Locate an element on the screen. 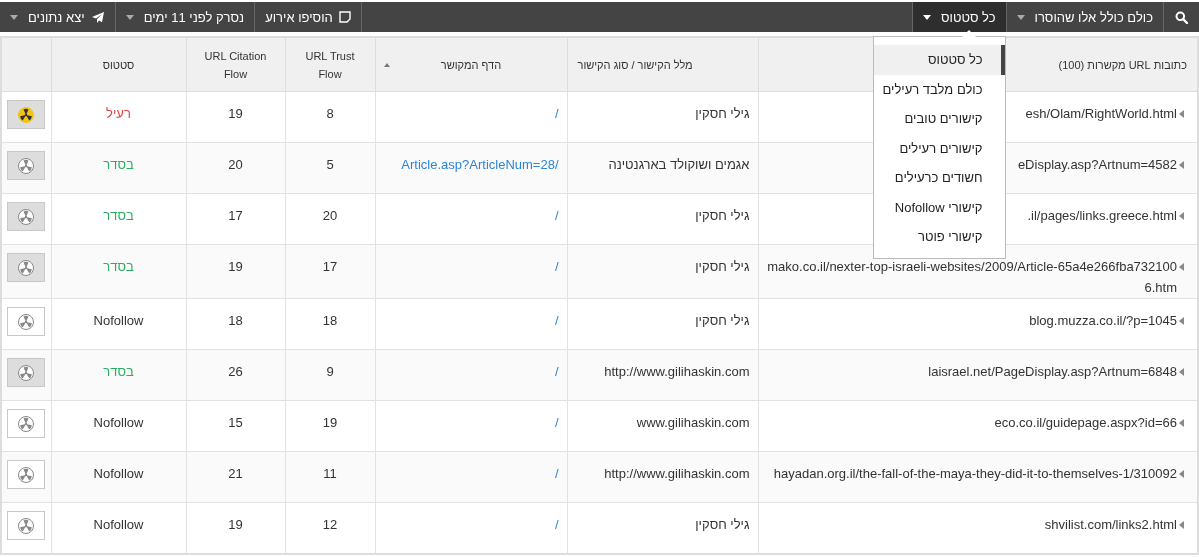  trust-flow-value: 20 is located at coordinates (330, 215).